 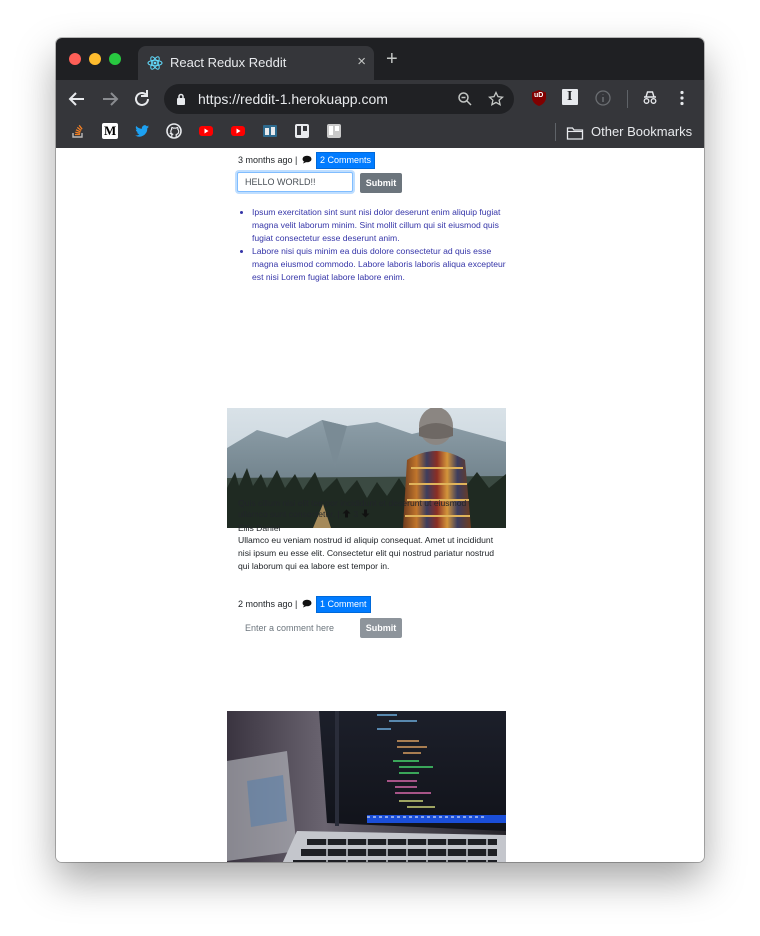 I want to click on toolbar-divider, so click(x=627, y=99).